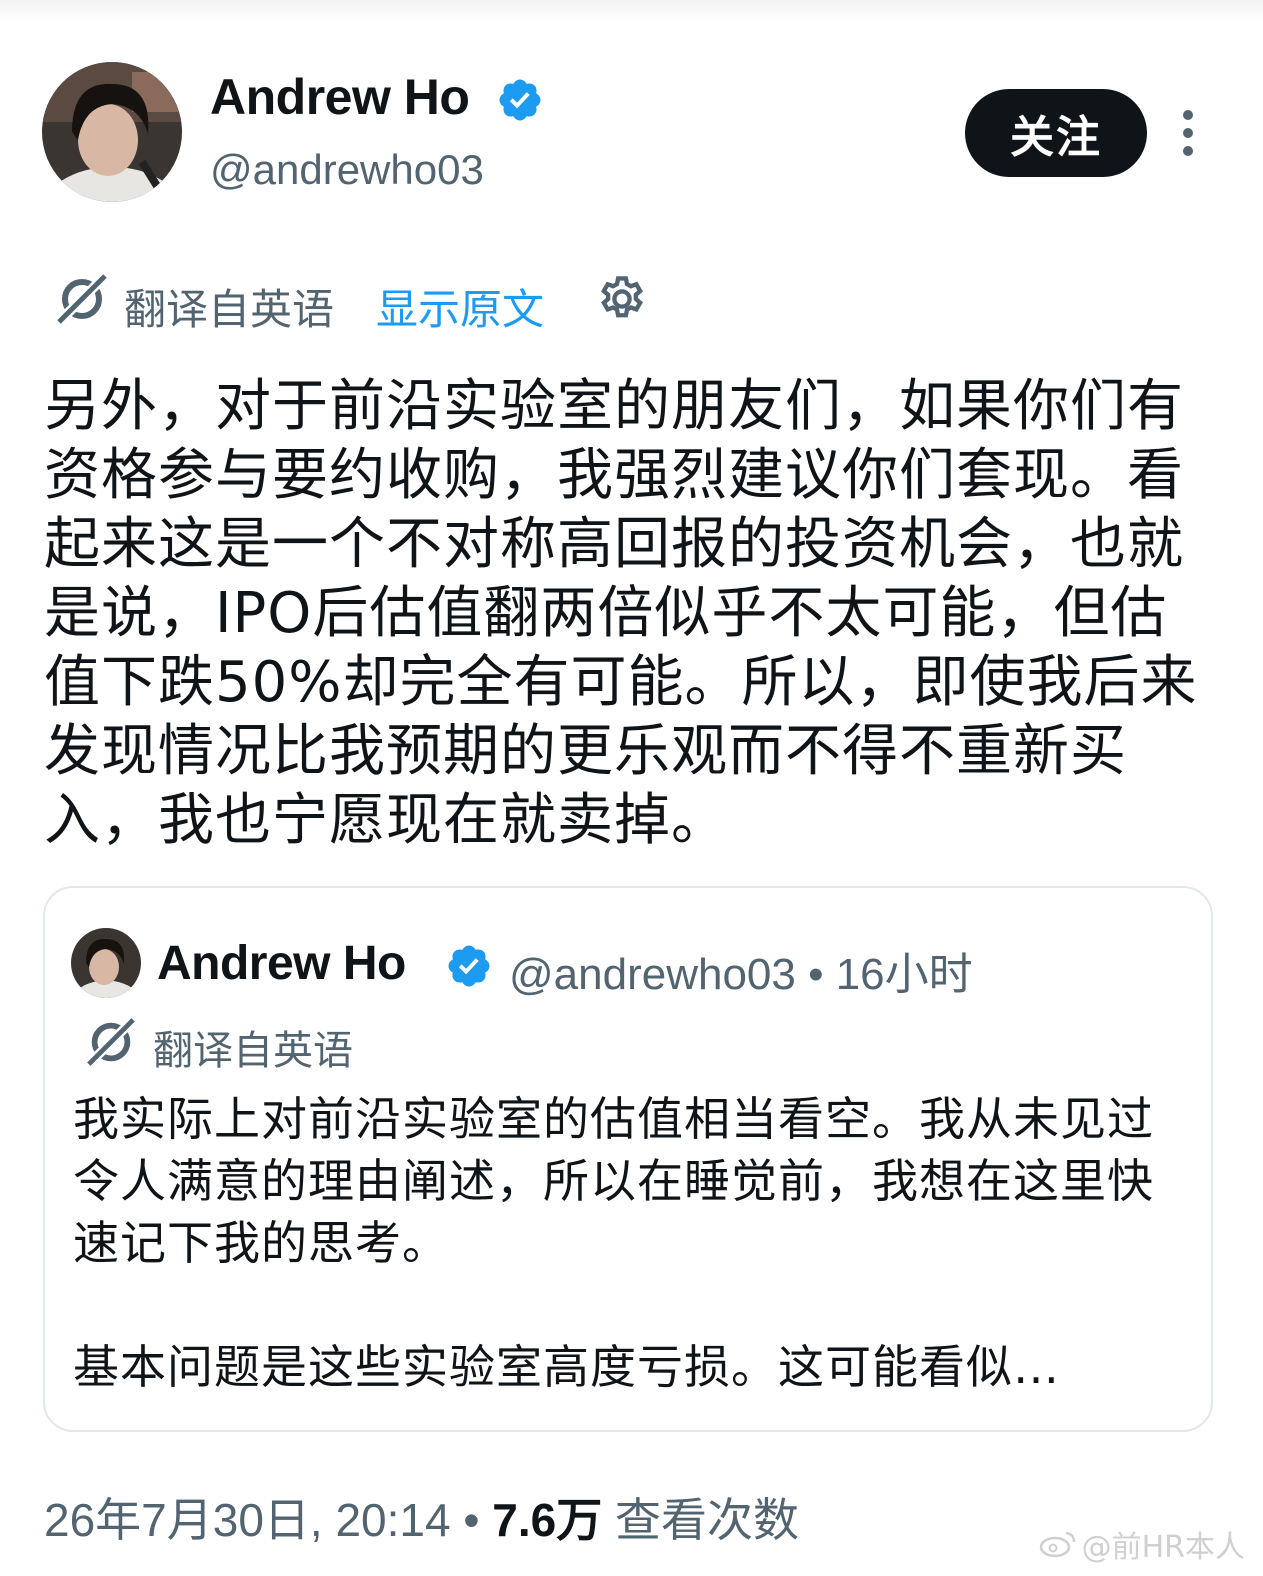 The image size is (1263, 1576). What do you see at coordinates (460, 306) in the screenshot?
I see `show-original-link: 显示原文` at bounding box center [460, 306].